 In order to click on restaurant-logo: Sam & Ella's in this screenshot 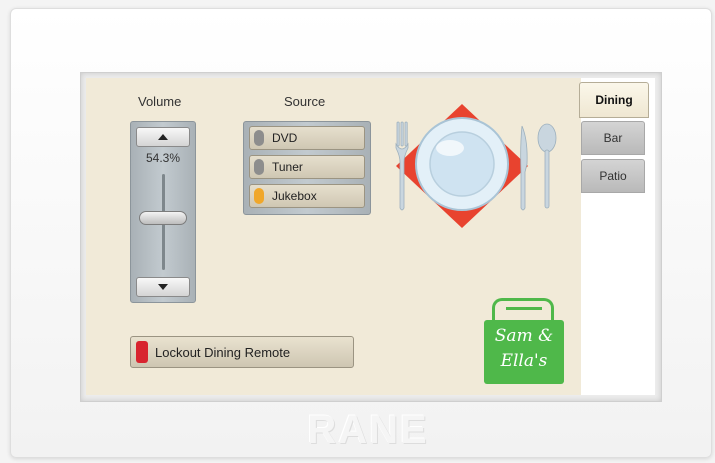, I will do `click(524, 341)`.